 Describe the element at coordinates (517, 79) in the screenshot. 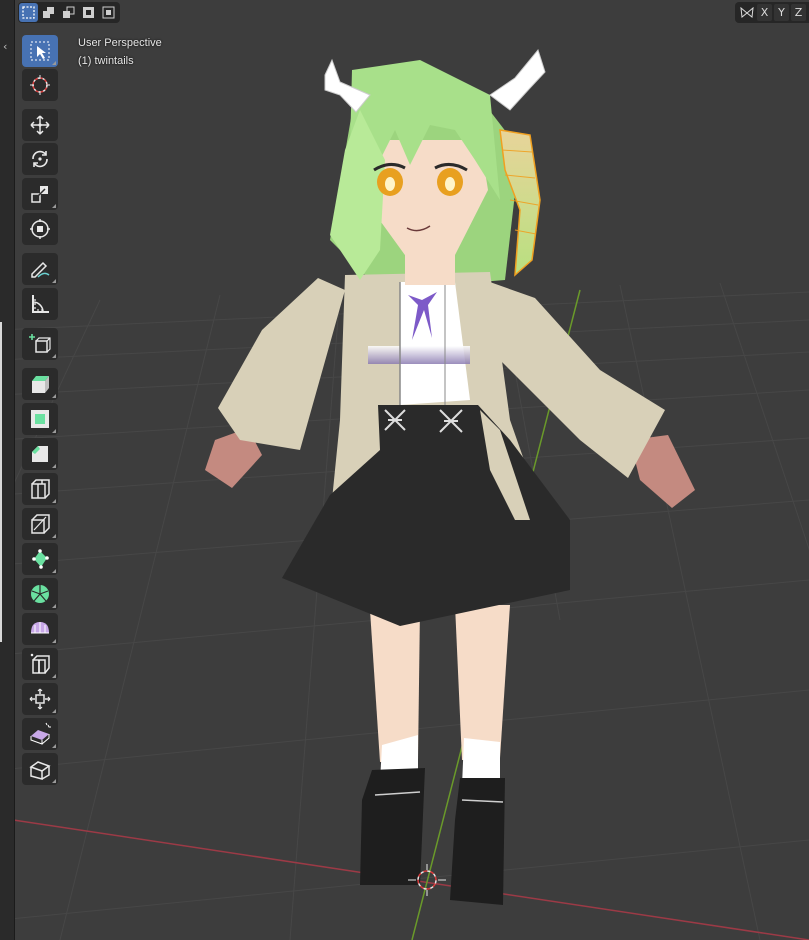

I see `right-horn` at that location.